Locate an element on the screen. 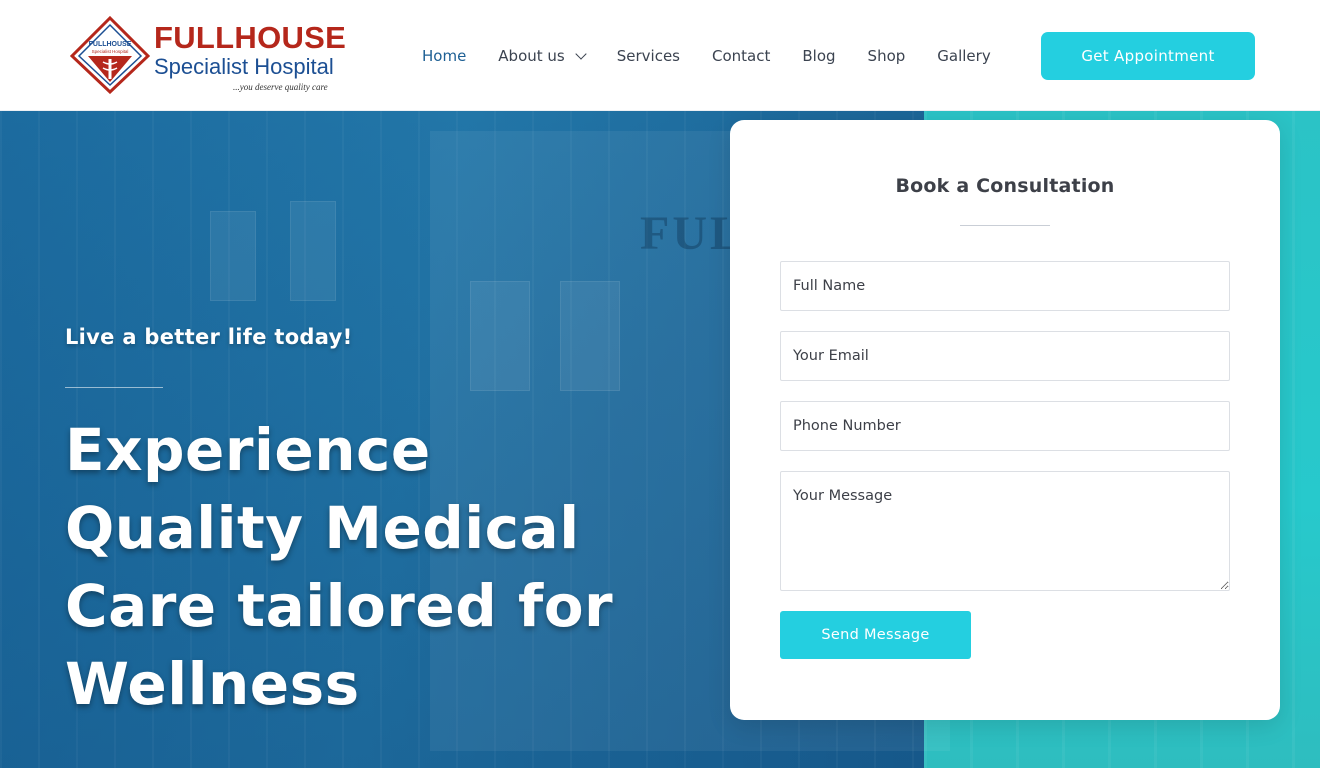 Image resolution: width=1320 pixels, height=768 pixels. form-title: Book a Consultation is located at coordinates (1005, 186).